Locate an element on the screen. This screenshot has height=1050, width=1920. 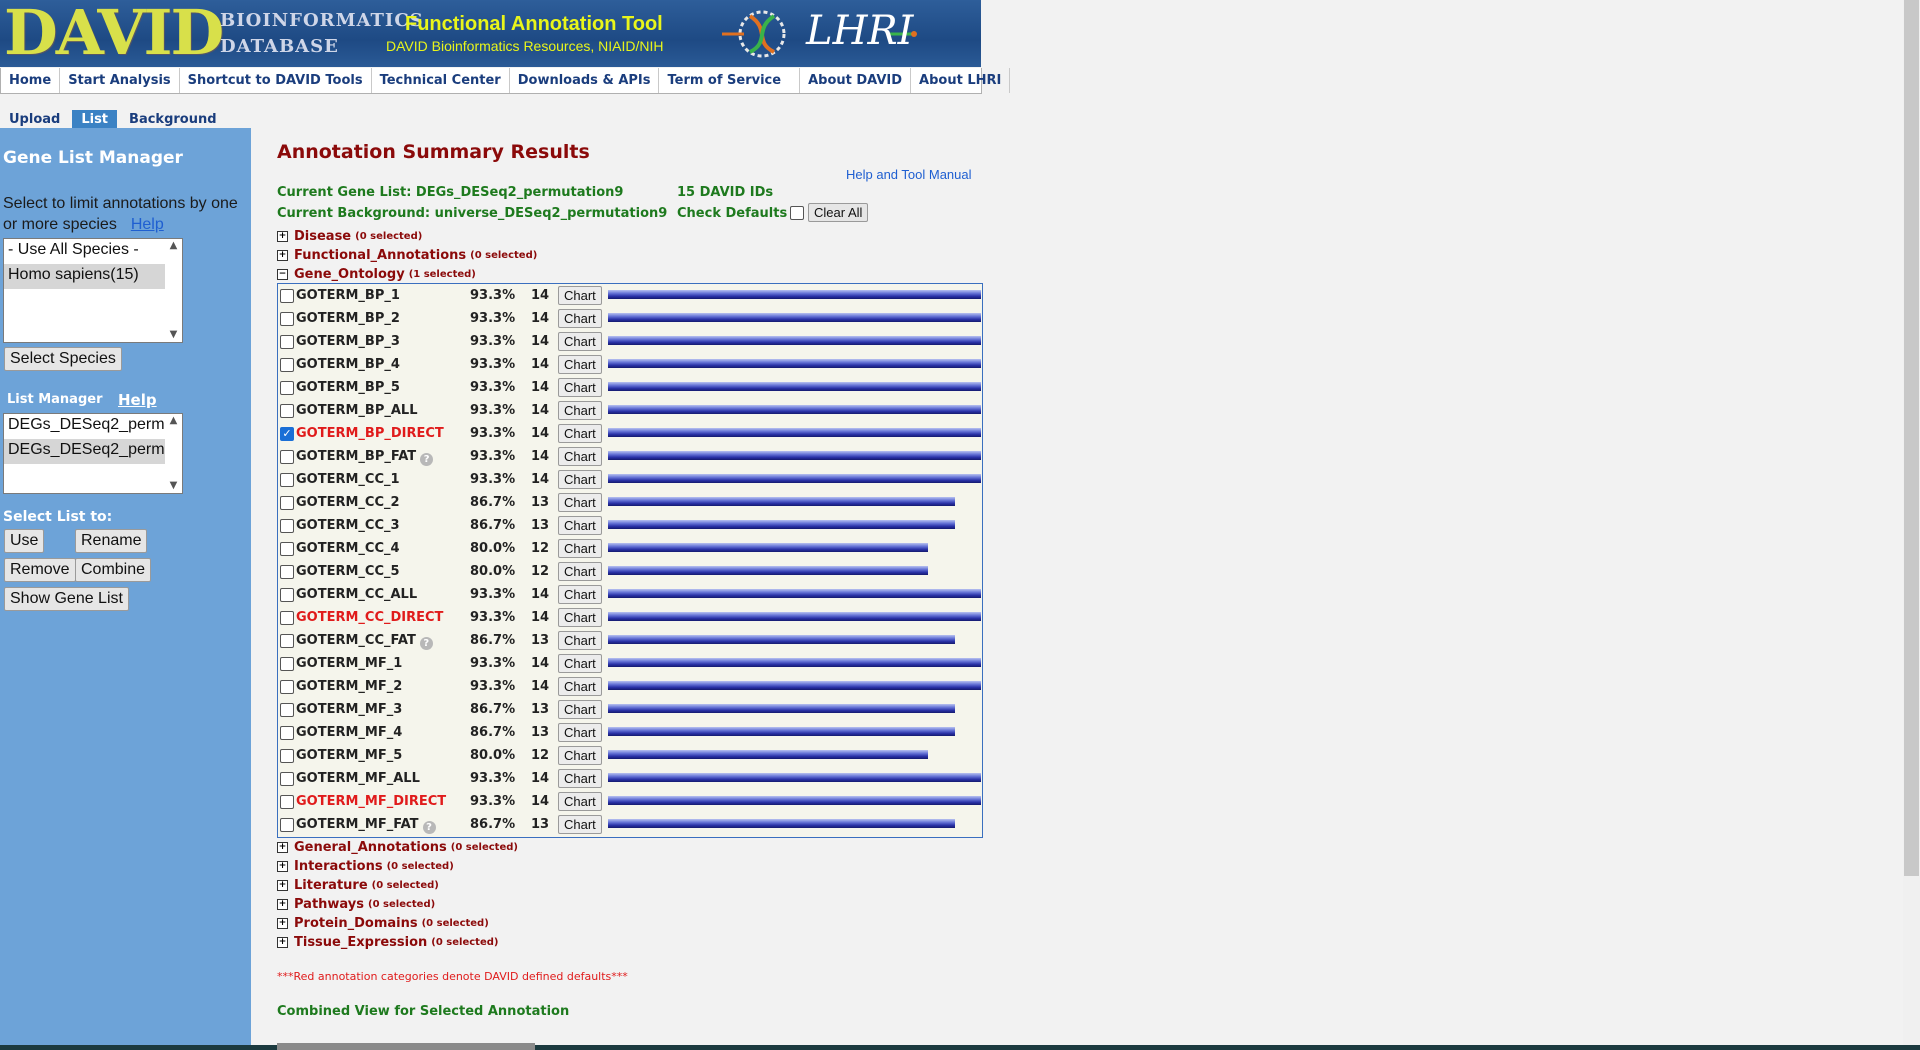
category-row: − Gene_Ontology (1 selected) is located at coordinates (407, 274).